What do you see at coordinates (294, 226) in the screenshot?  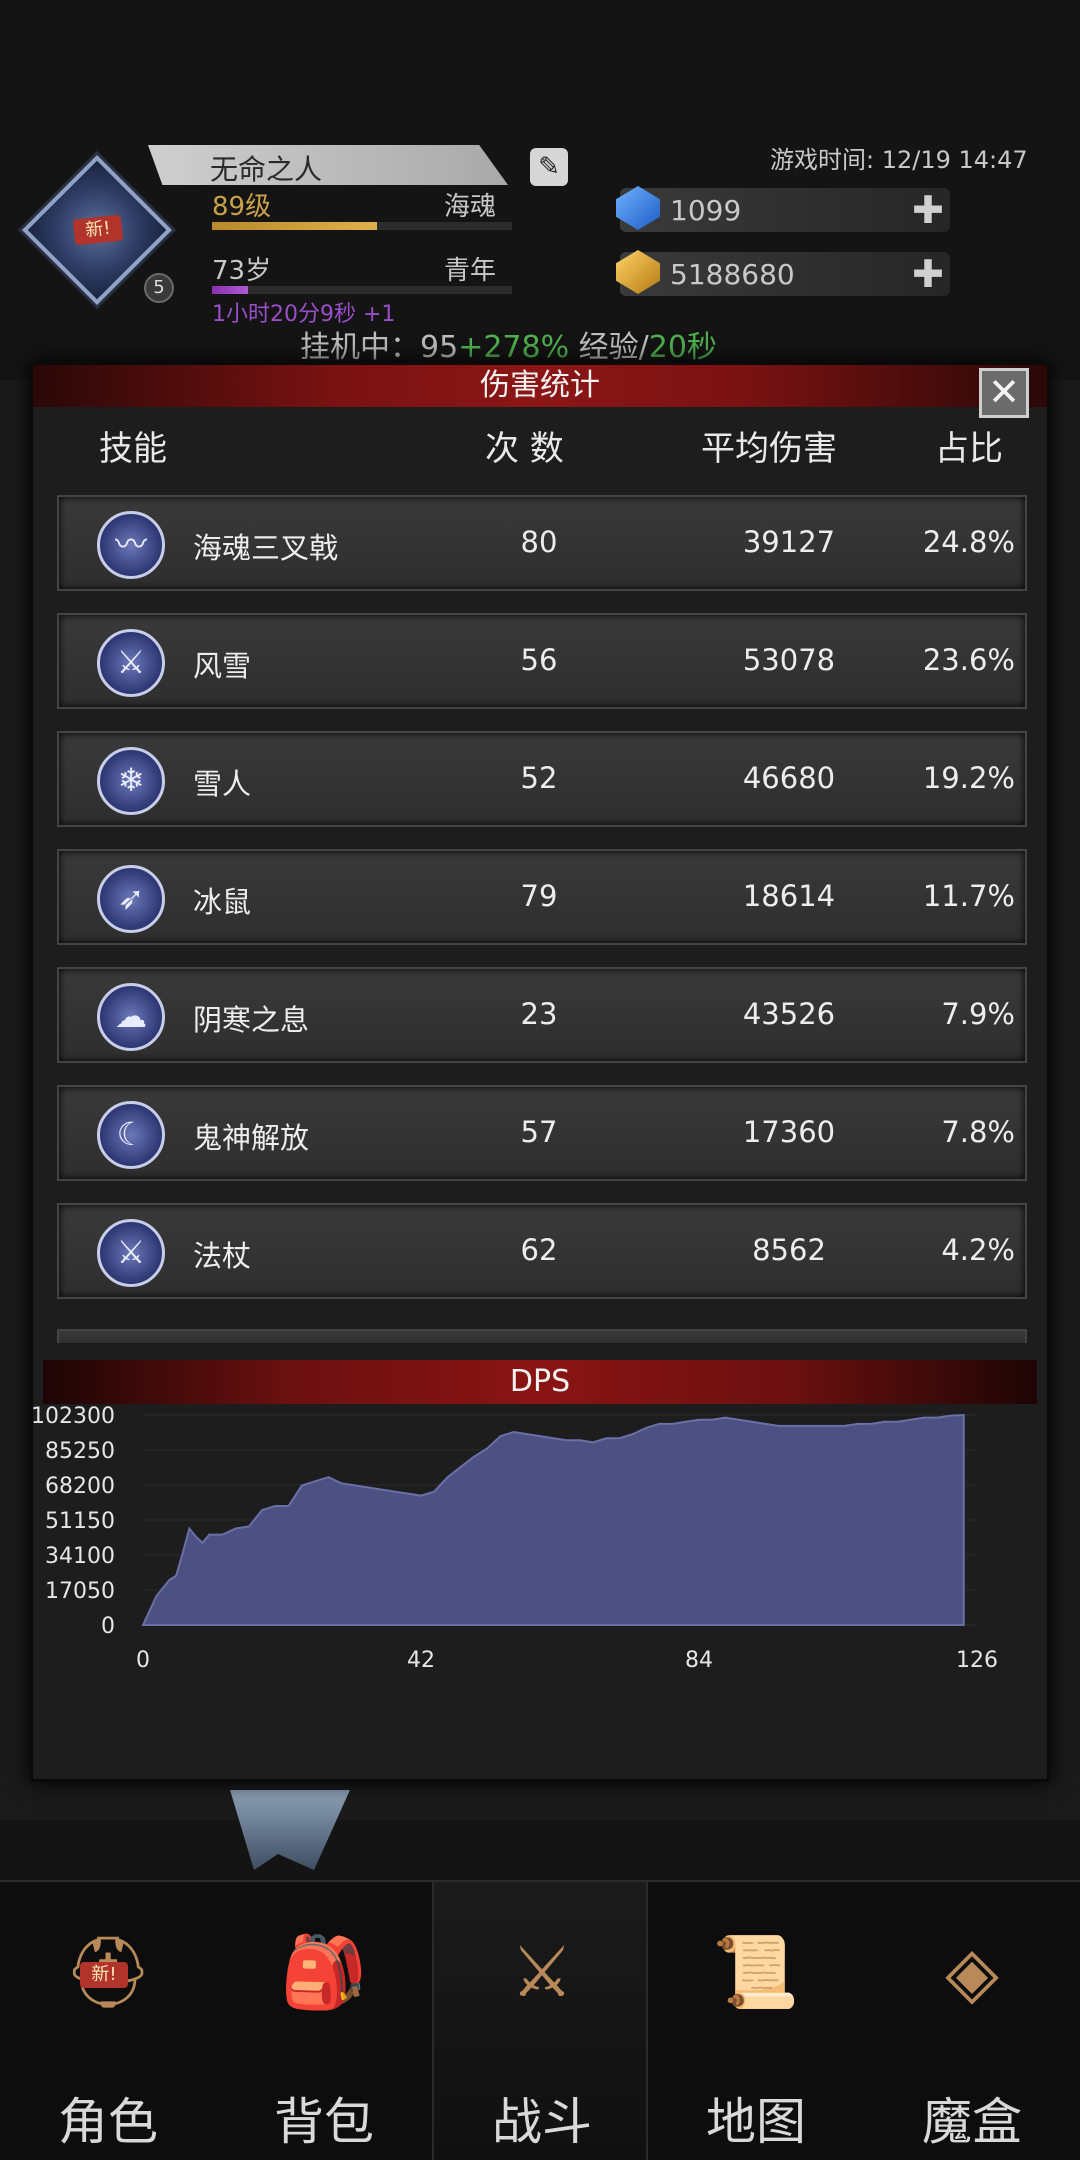 I see `level-progress-fill` at bounding box center [294, 226].